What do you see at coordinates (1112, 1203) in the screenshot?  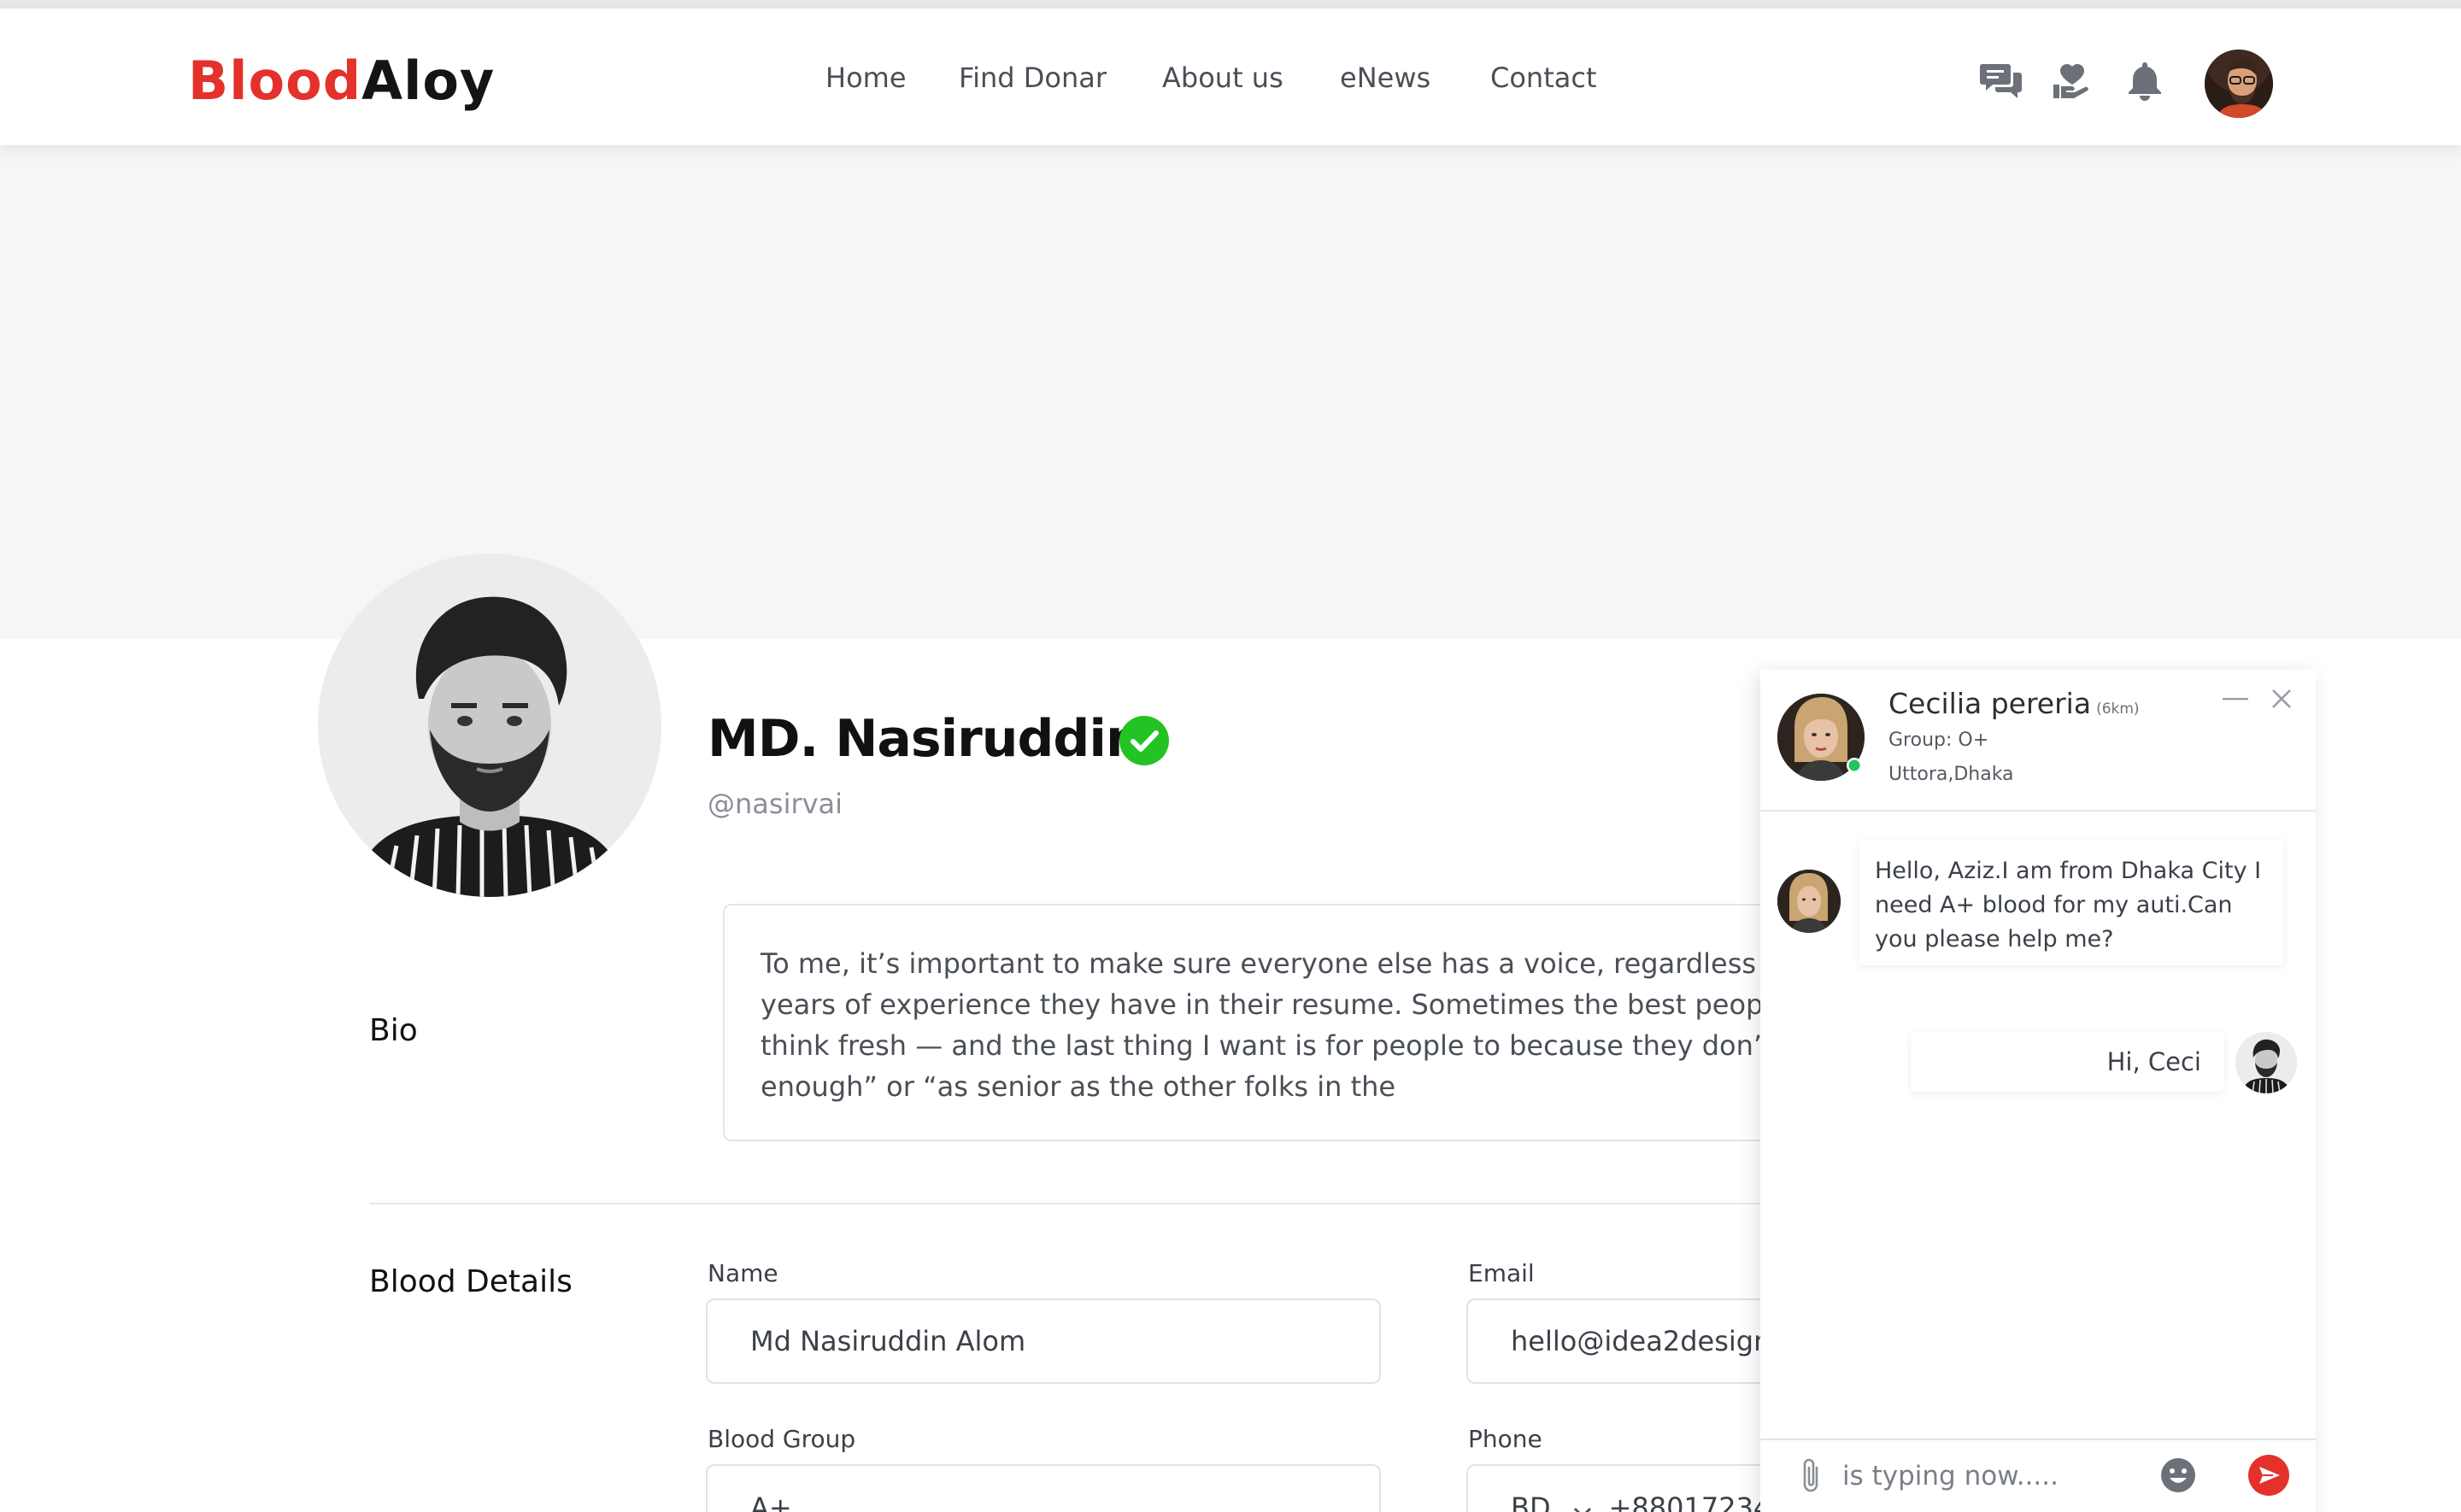 I see `section-divider` at bounding box center [1112, 1203].